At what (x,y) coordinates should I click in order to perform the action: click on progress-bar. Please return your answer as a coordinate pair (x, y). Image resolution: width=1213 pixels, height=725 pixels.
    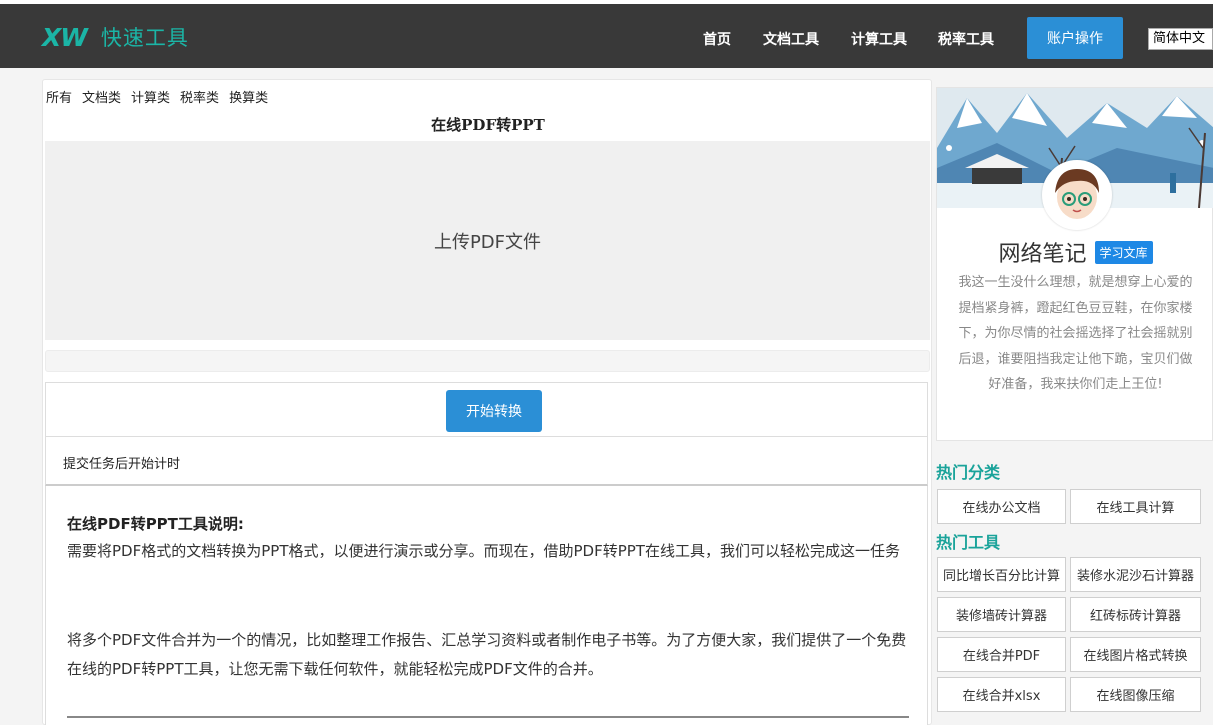
    Looking at the image, I should click on (487, 361).